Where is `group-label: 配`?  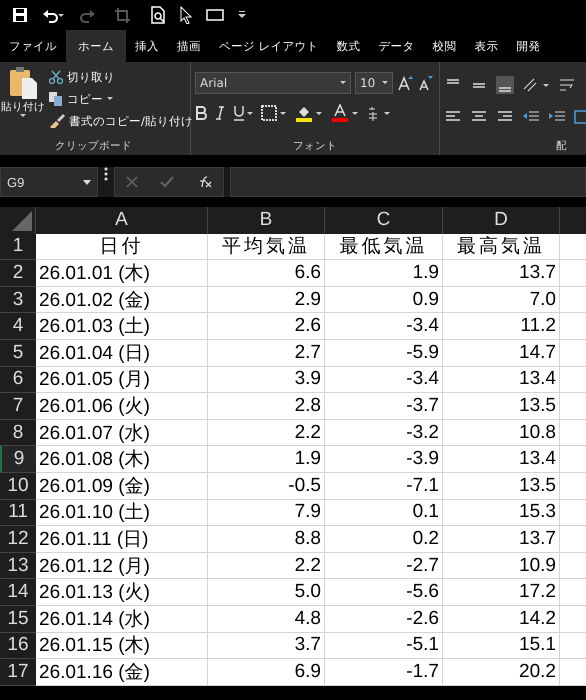
group-label: 配 is located at coordinates (561, 146).